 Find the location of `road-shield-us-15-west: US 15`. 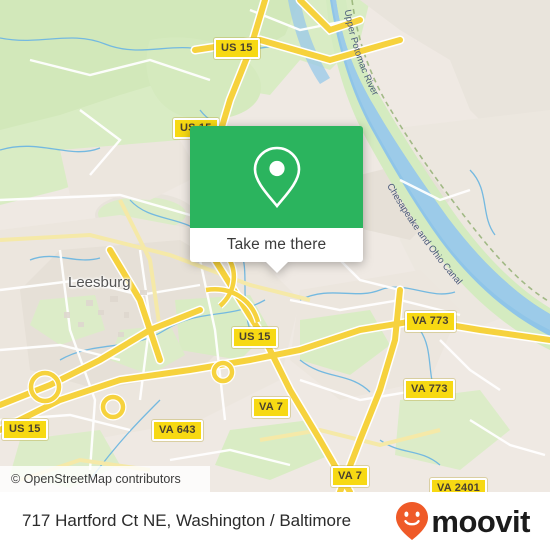

road-shield-us-15-west: US 15 is located at coordinates (25, 429).